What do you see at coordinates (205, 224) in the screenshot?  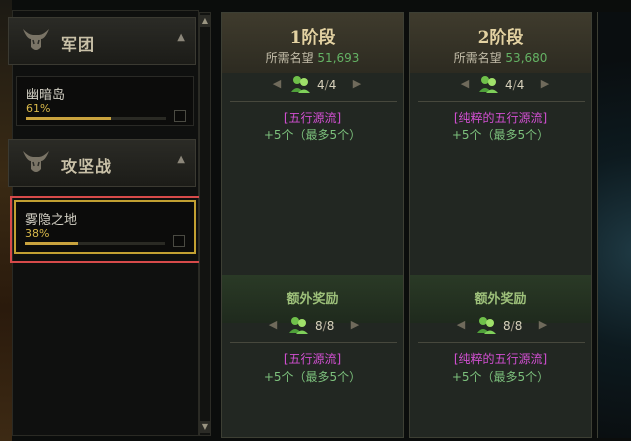 I see `sidebar-scrollbar: ▲ ▼` at bounding box center [205, 224].